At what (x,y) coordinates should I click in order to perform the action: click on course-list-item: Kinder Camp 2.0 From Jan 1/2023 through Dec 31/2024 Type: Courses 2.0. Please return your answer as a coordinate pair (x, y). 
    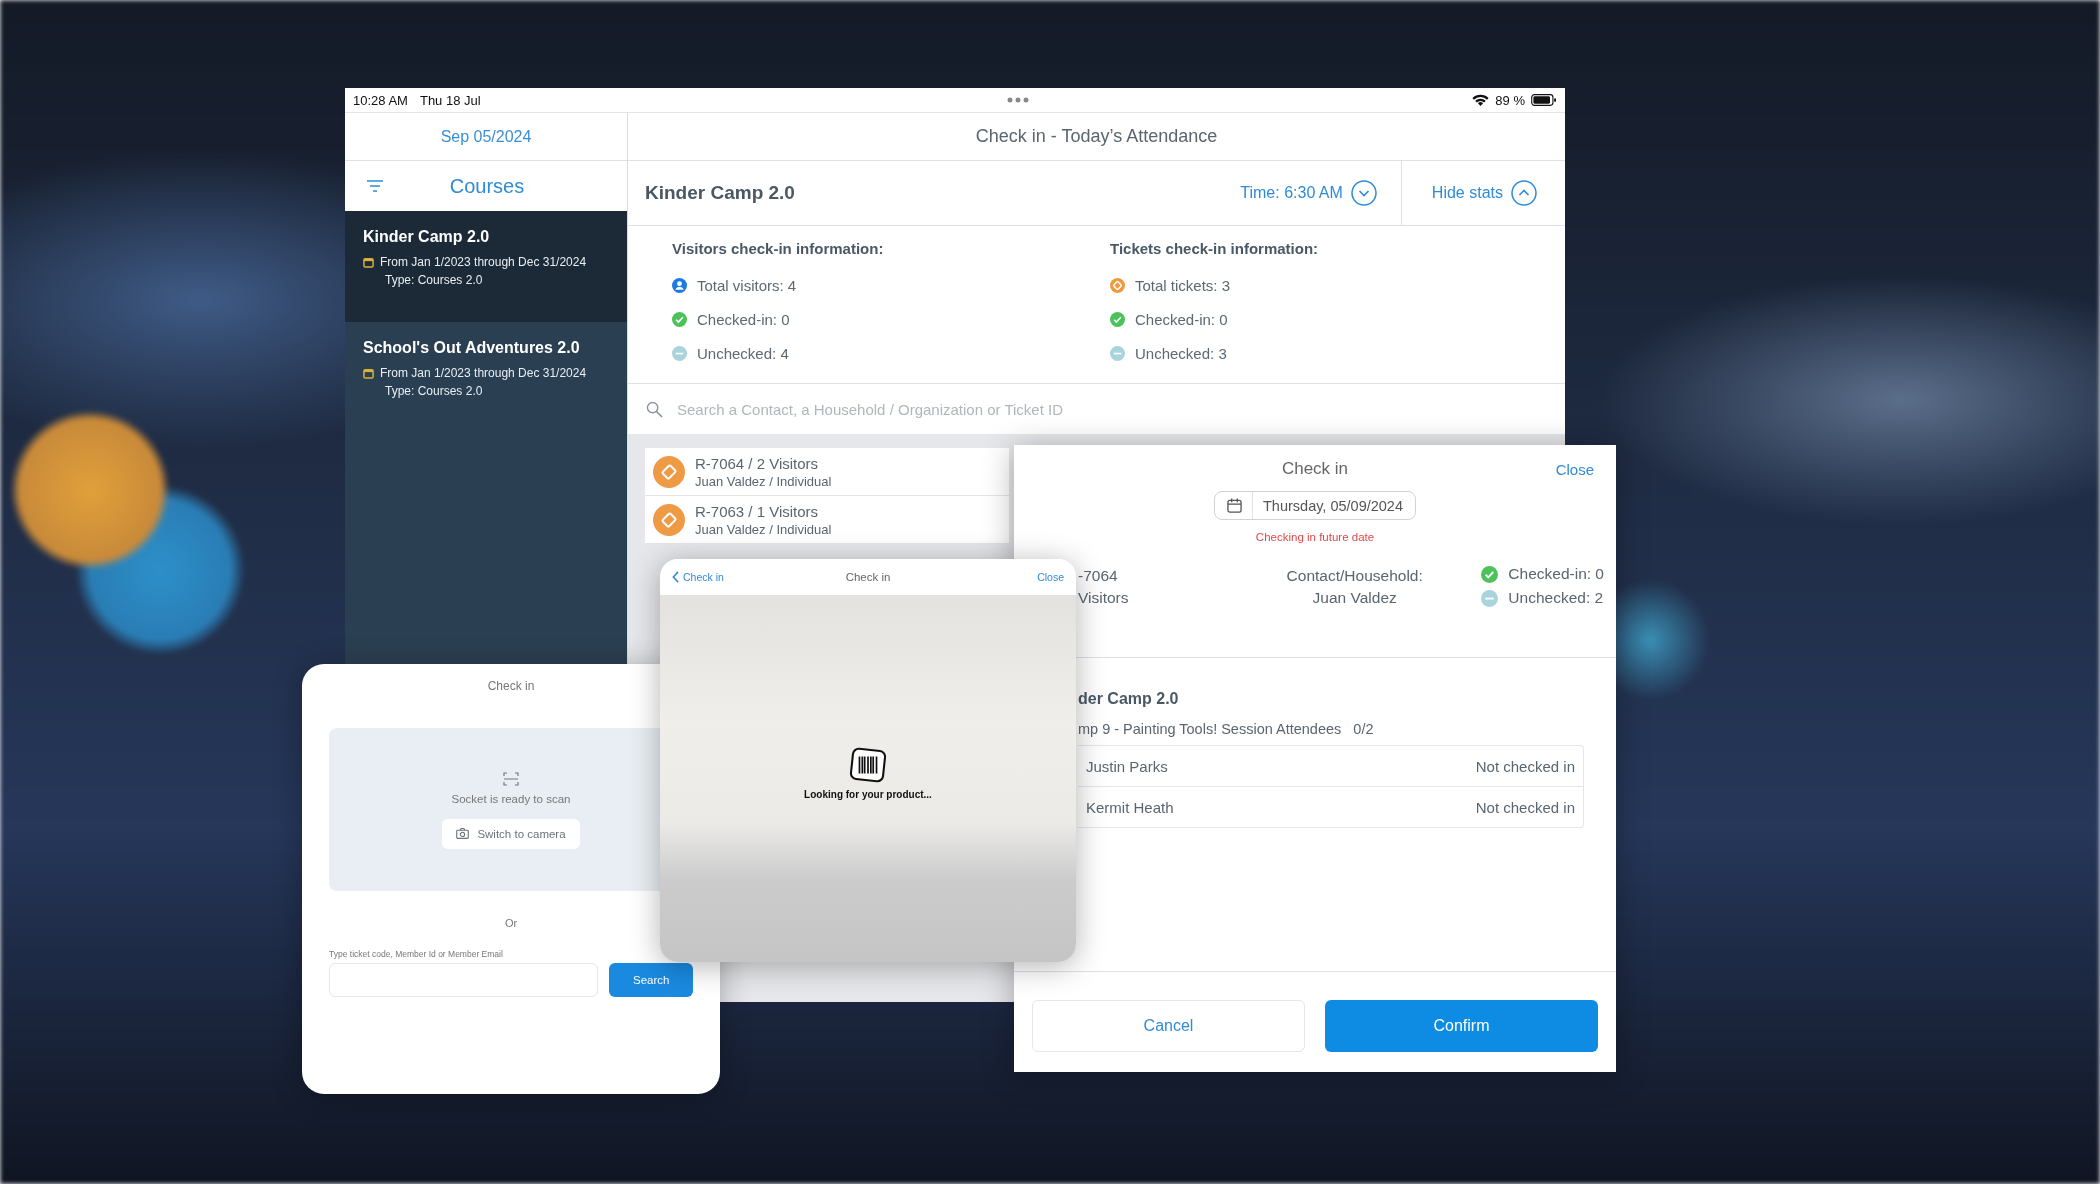
    Looking at the image, I should click on (486, 266).